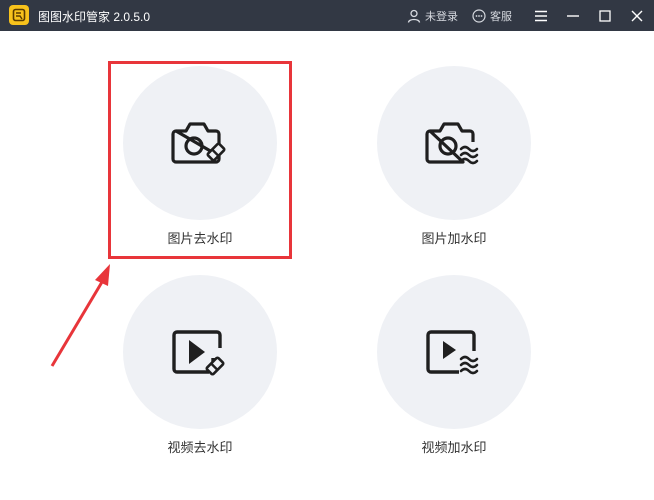 Image resolution: width=654 pixels, height=500 pixels. I want to click on minimize-button, so click(573, 16).